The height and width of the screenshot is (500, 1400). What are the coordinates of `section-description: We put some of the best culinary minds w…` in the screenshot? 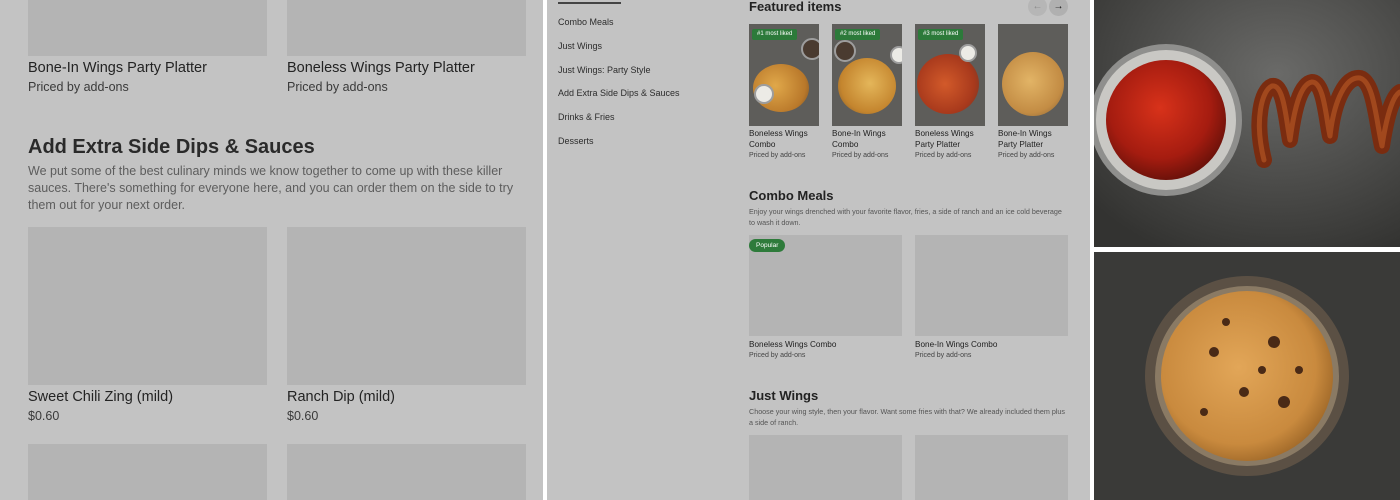 It's located at (271, 188).